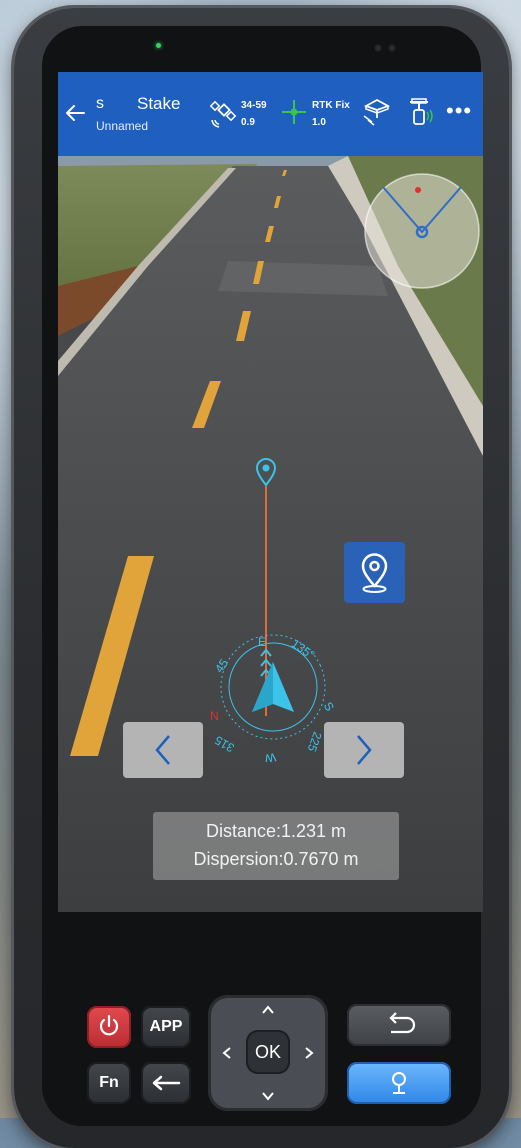 The height and width of the screenshot is (1148, 521). I want to click on return-button, so click(399, 1025).